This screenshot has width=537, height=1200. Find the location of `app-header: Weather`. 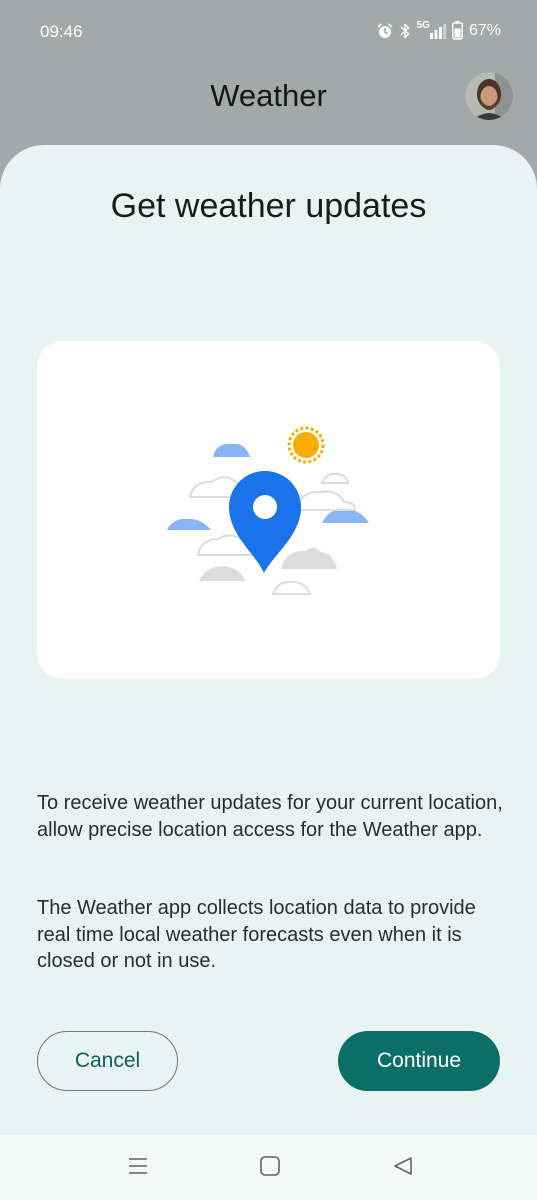

app-header: Weather is located at coordinates (268, 104).